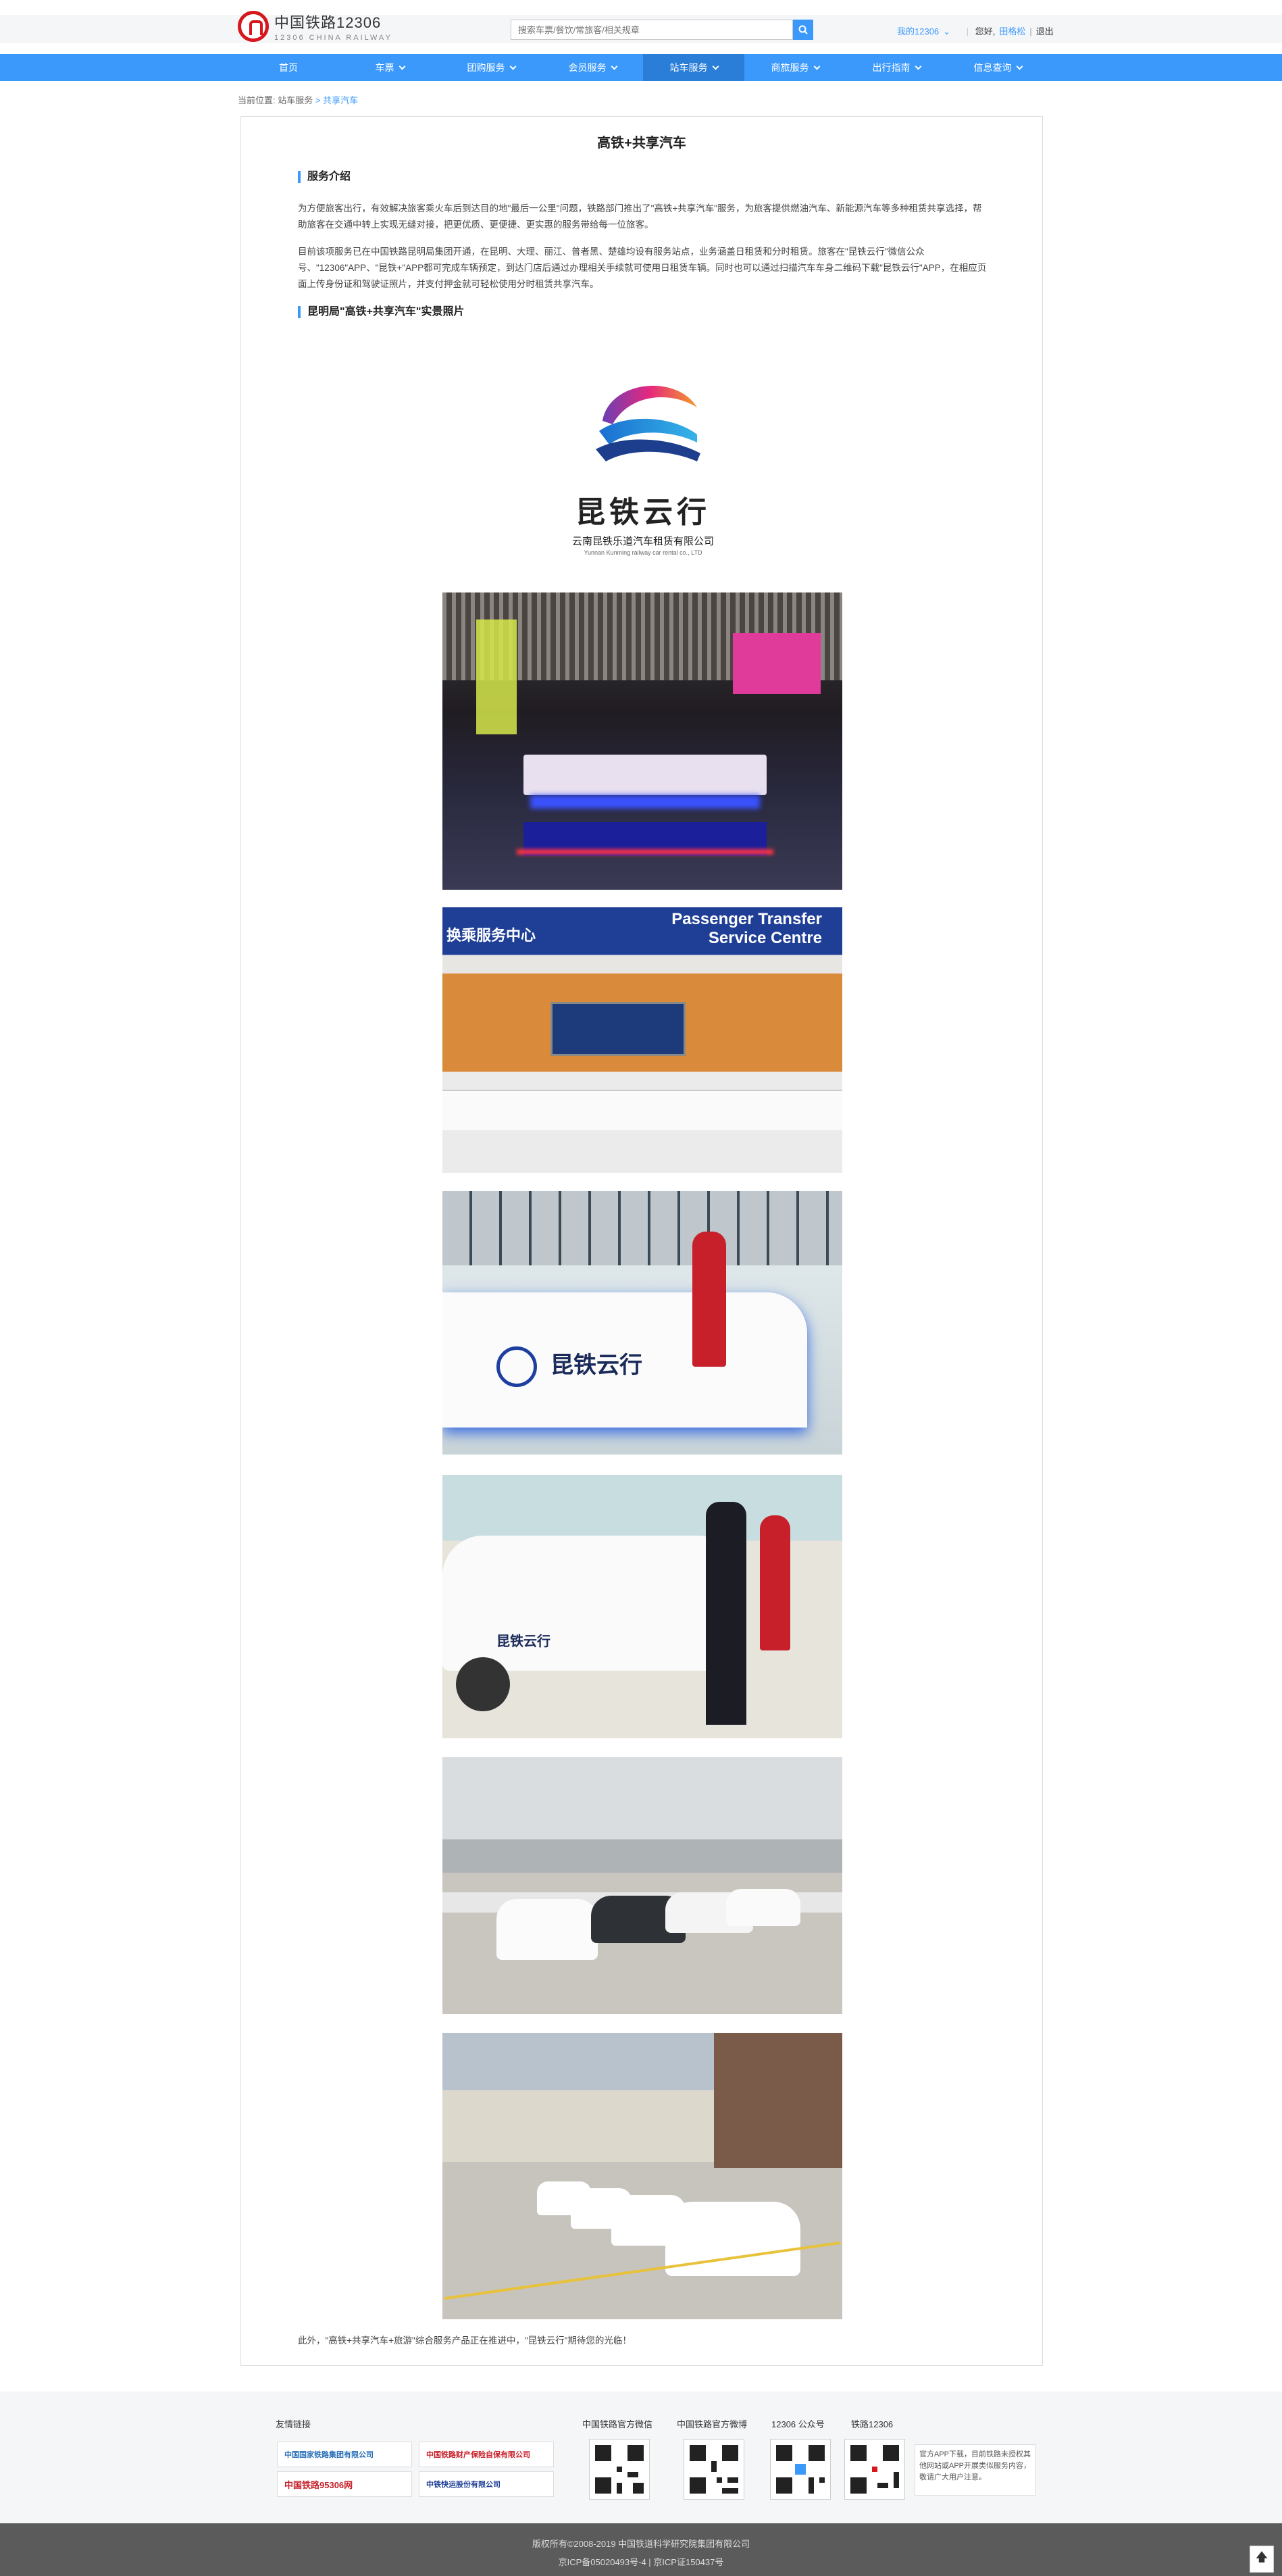 The height and width of the screenshot is (2576, 1282). What do you see at coordinates (798, 2424) in the screenshot?
I see `qr-title: 12306 公众号` at bounding box center [798, 2424].